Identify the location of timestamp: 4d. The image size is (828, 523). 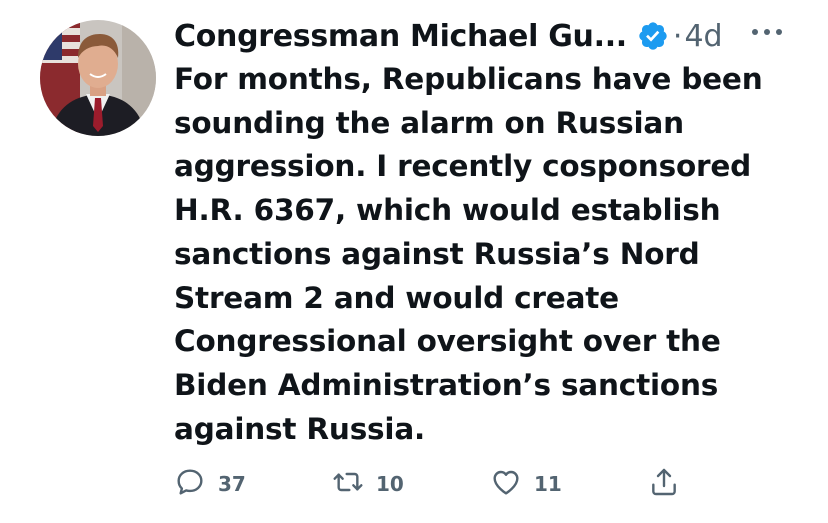
(703, 36).